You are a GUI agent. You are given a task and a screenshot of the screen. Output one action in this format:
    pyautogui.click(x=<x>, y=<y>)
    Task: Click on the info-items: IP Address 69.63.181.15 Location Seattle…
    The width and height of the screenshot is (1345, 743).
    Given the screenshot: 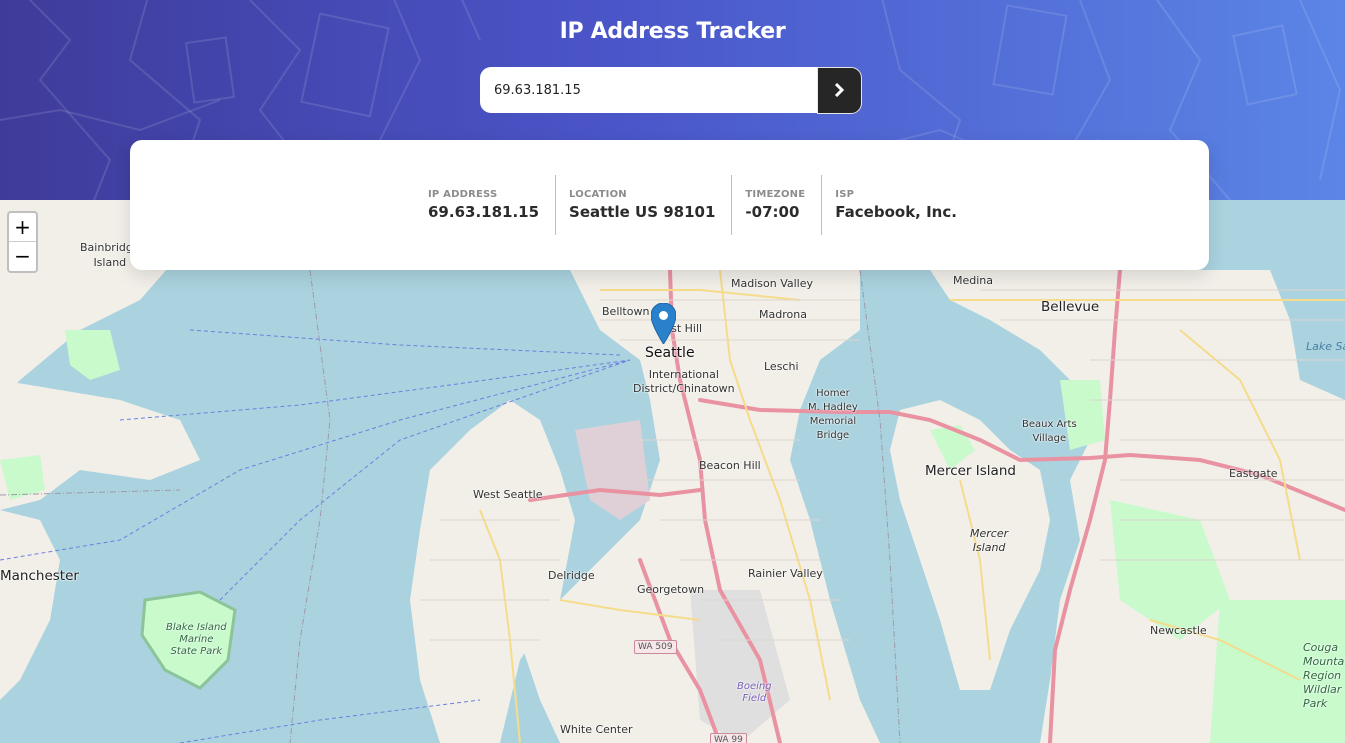 What is the action you would take?
    pyautogui.click(x=694, y=205)
    